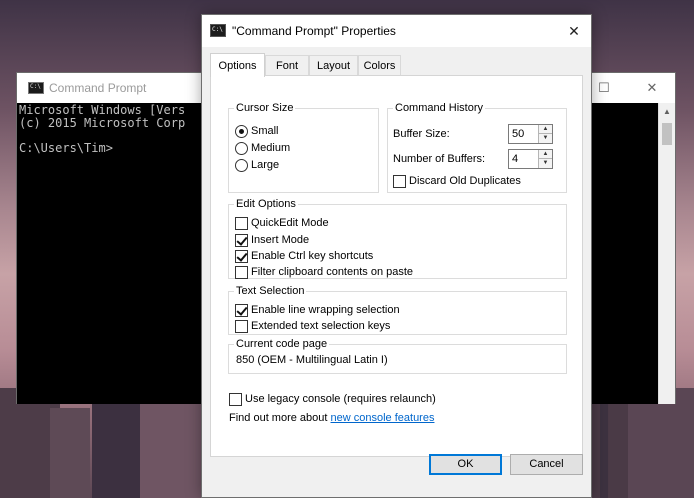 This screenshot has width=694, height=498. What do you see at coordinates (383, 418) in the screenshot?
I see `new-console-features-link: new console features` at bounding box center [383, 418].